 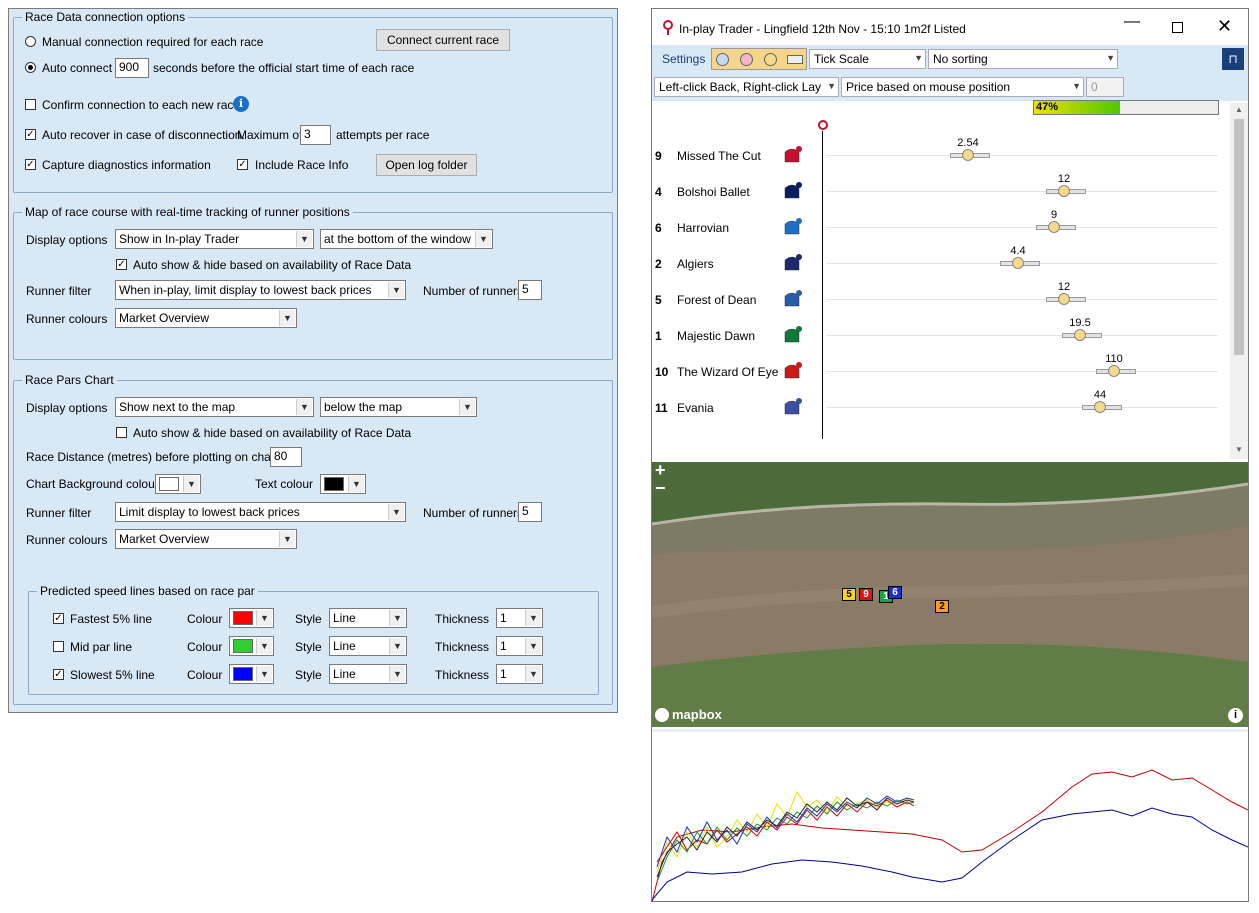 What do you see at coordinates (1239, 237) in the screenshot?
I see `scroll-thumb` at bounding box center [1239, 237].